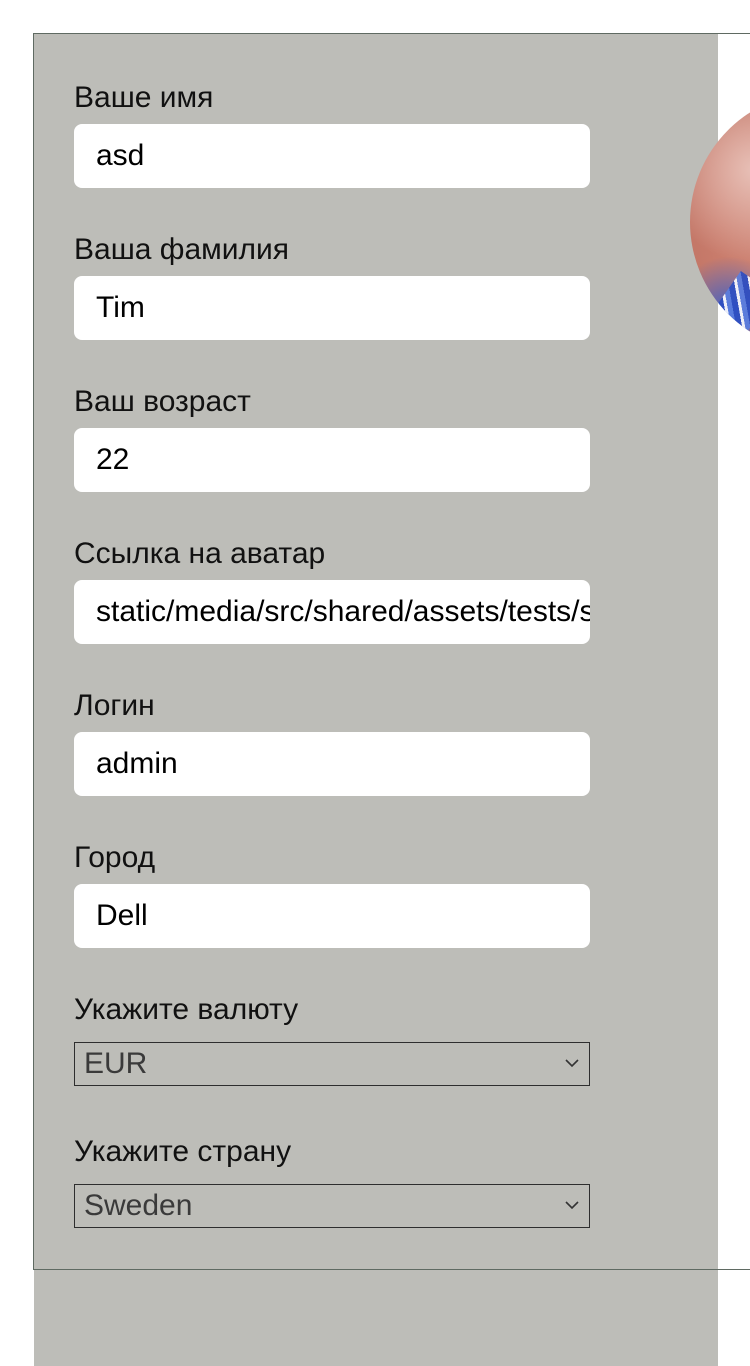 The height and width of the screenshot is (1366, 750). What do you see at coordinates (332, 1064) in the screenshot?
I see `currency-select: EUR` at bounding box center [332, 1064].